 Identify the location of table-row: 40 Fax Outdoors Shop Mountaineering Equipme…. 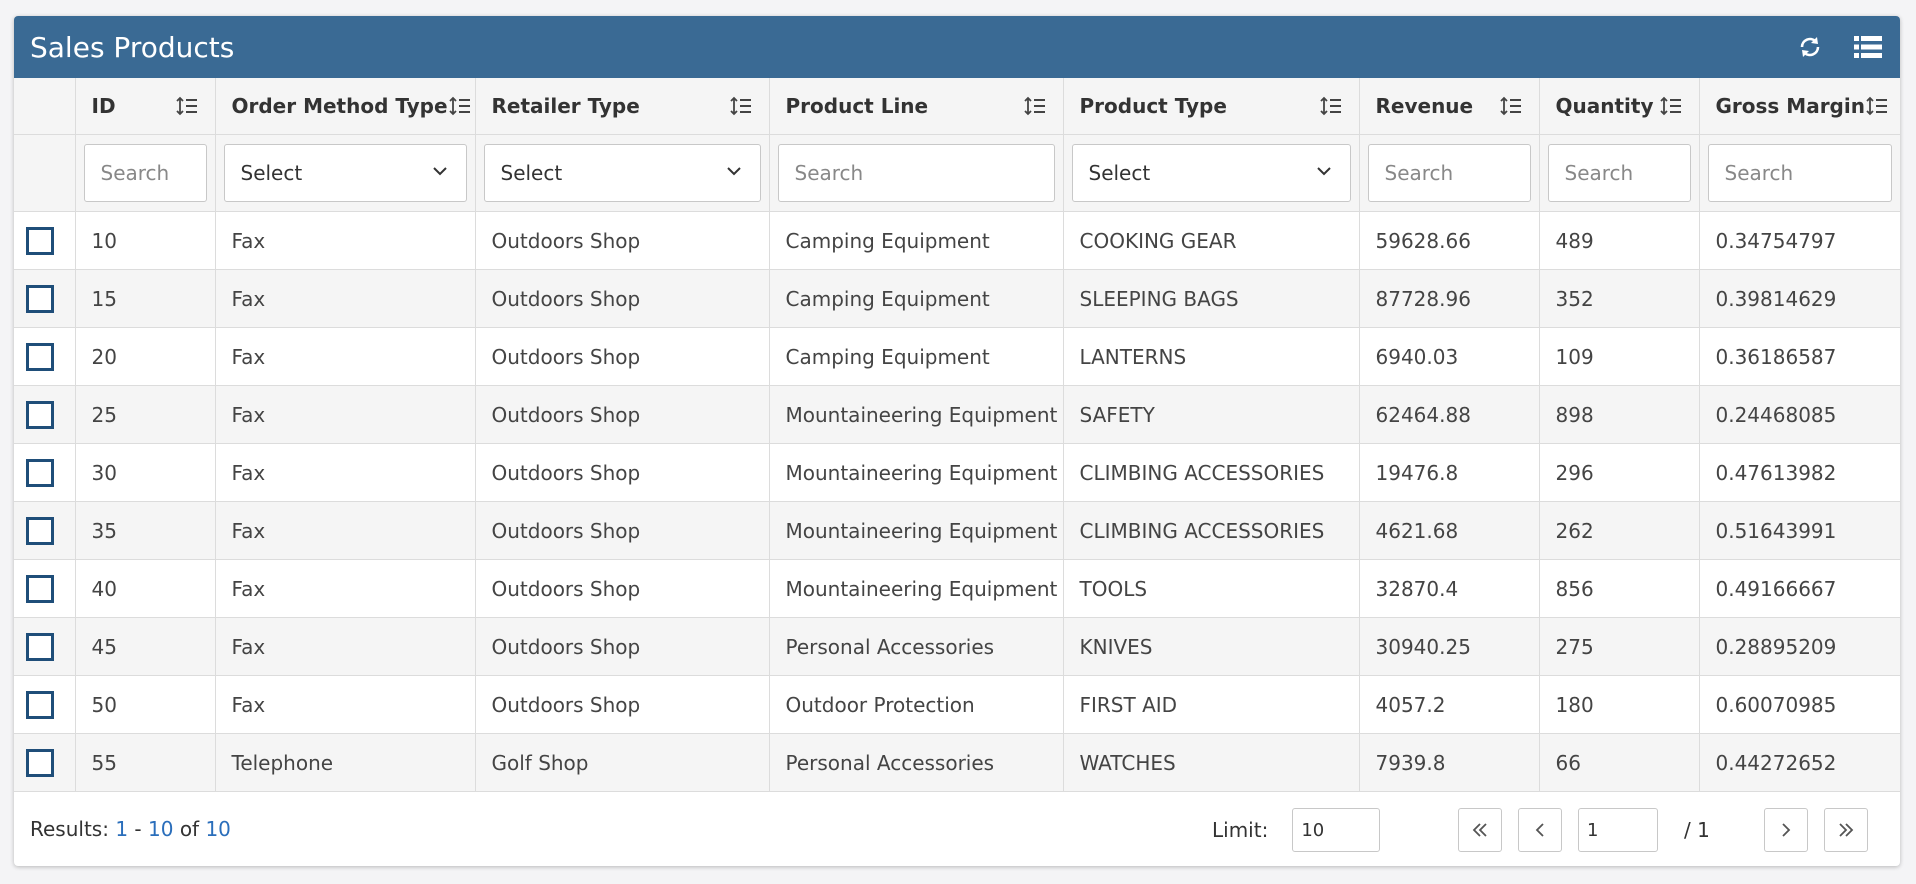
(957, 588).